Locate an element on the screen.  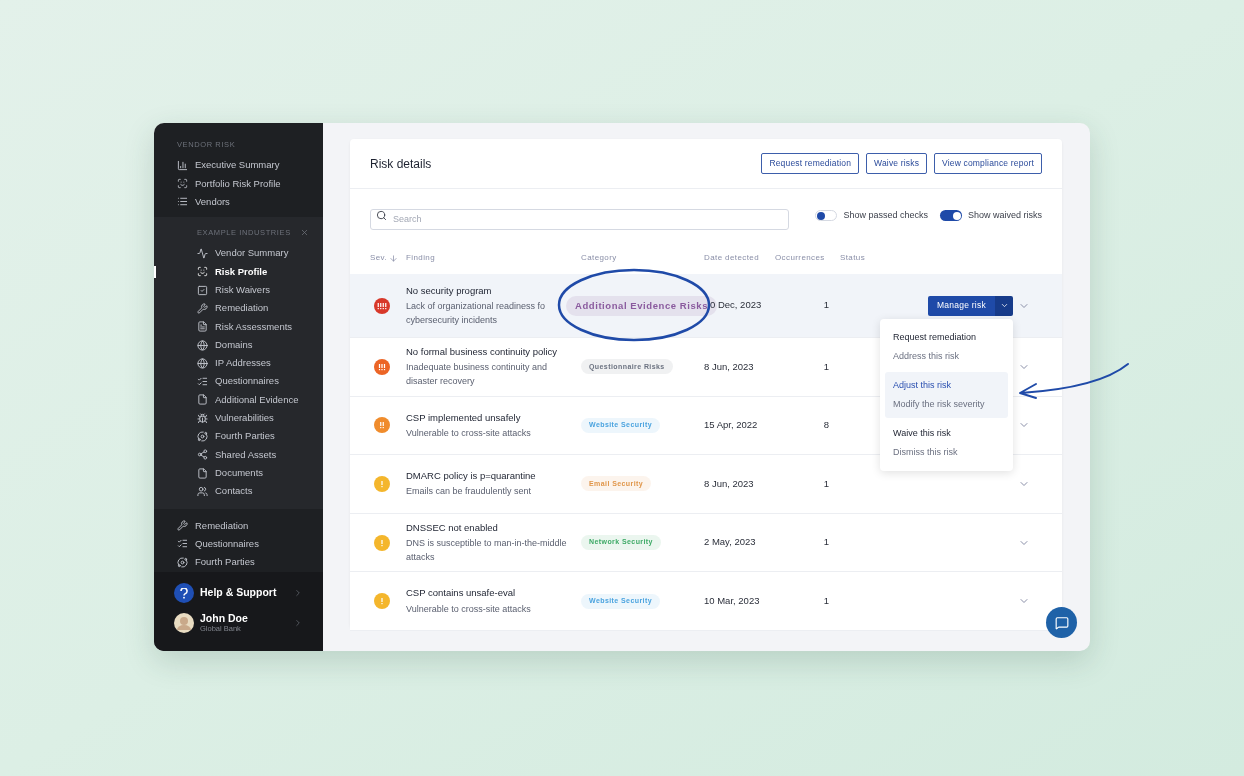
sidebar-item: Shared Assets is located at coordinates (238, 454).